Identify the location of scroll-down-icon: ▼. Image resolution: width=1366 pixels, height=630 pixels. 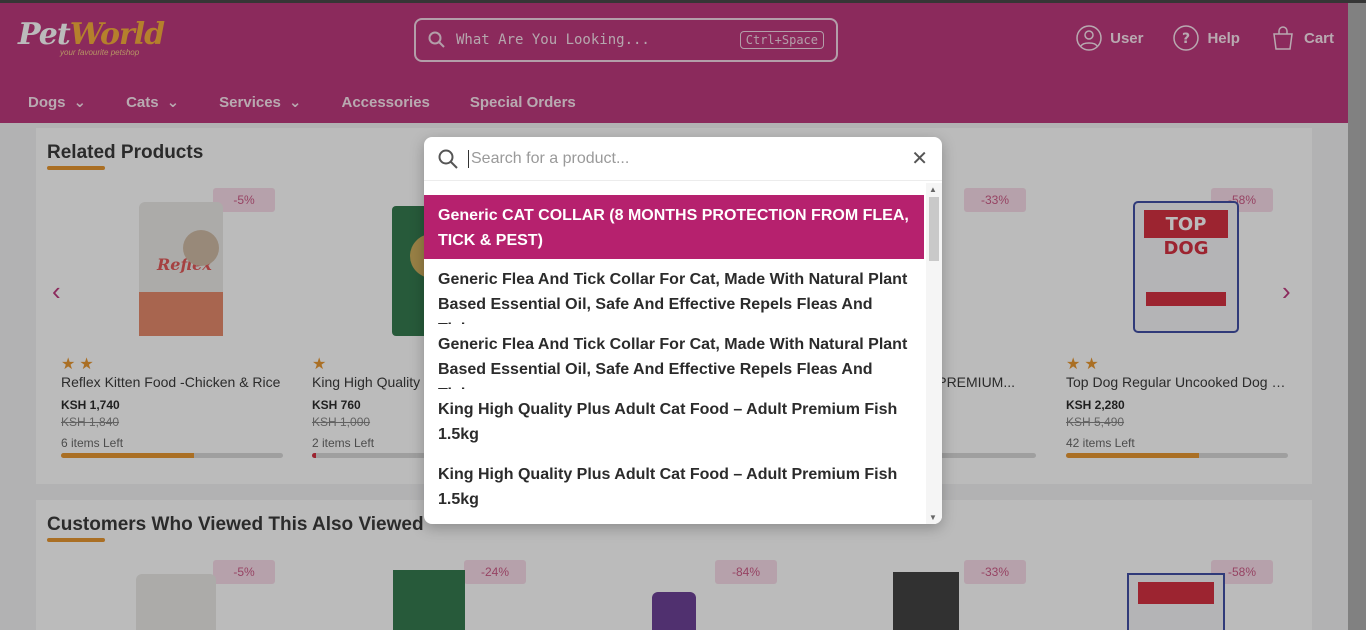
(933, 517).